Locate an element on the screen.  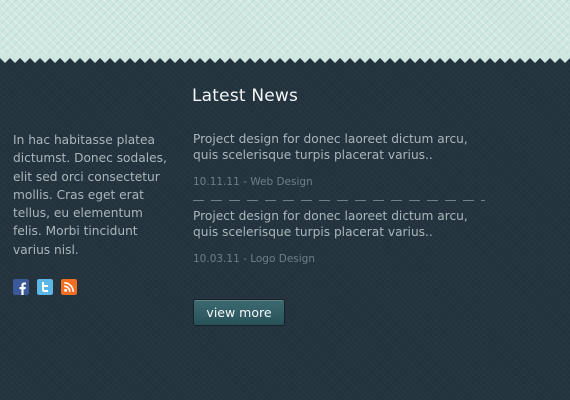
social-links is located at coordinates (45, 287).